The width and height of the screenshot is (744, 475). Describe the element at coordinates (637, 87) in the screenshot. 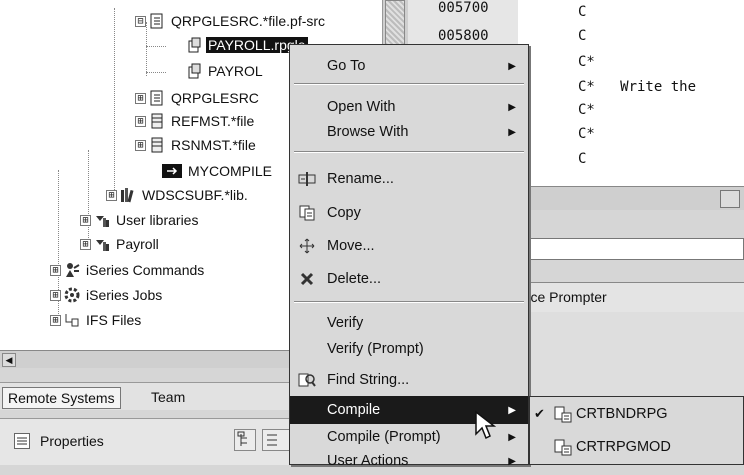

I see `code-line: C* Write the` at that location.